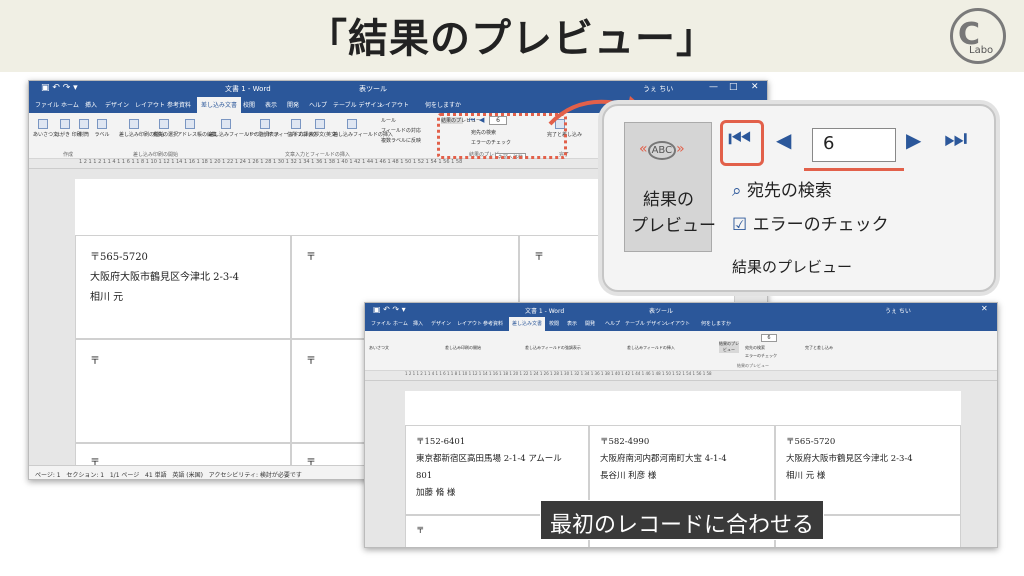 Image resolution: width=1024 pixels, height=576 pixels. Describe the element at coordinates (978, 36) in the screenshot. I see `logo: C Labo` at that location.